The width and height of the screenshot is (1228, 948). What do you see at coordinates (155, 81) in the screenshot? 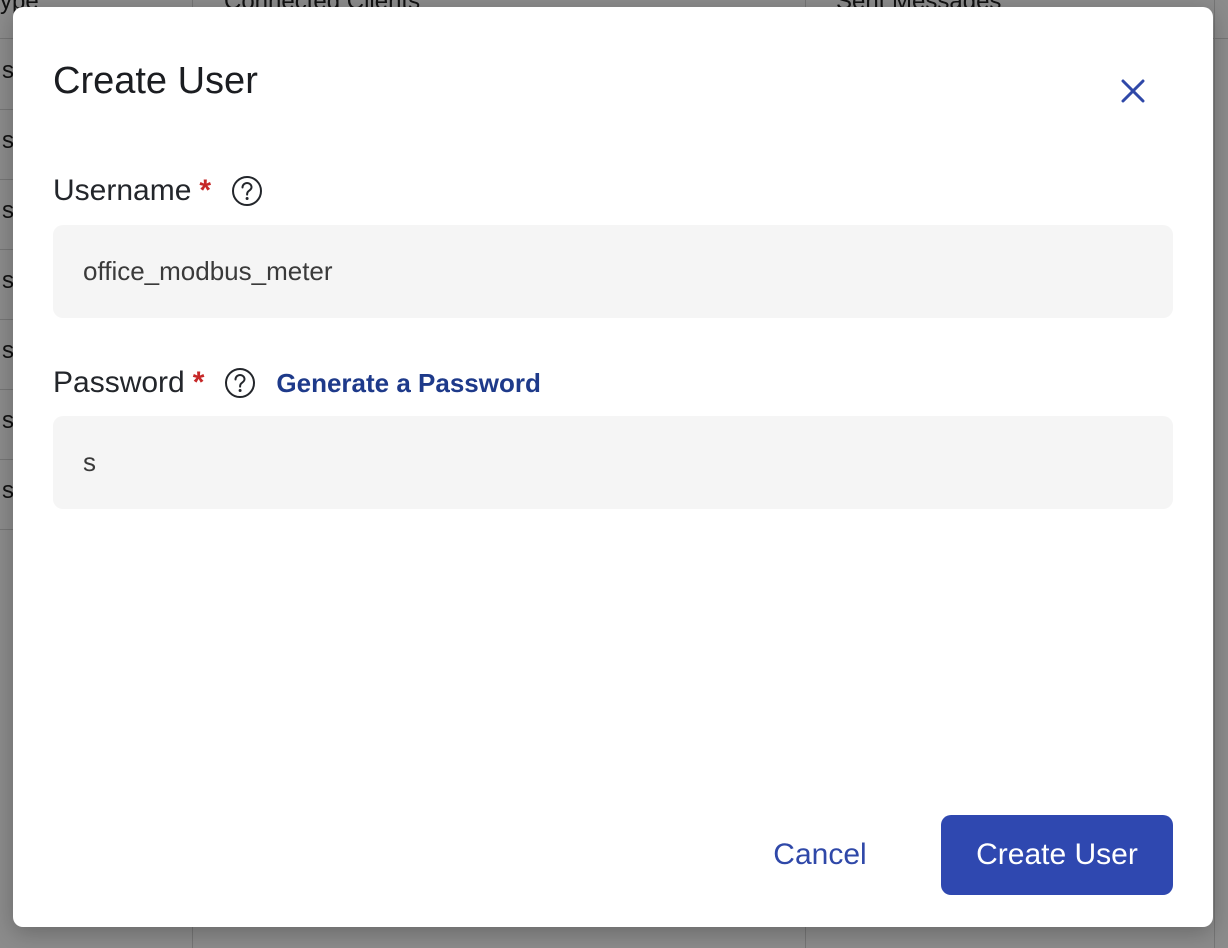
I see `dialog-title: Create User` at bounding box center [155, 81].